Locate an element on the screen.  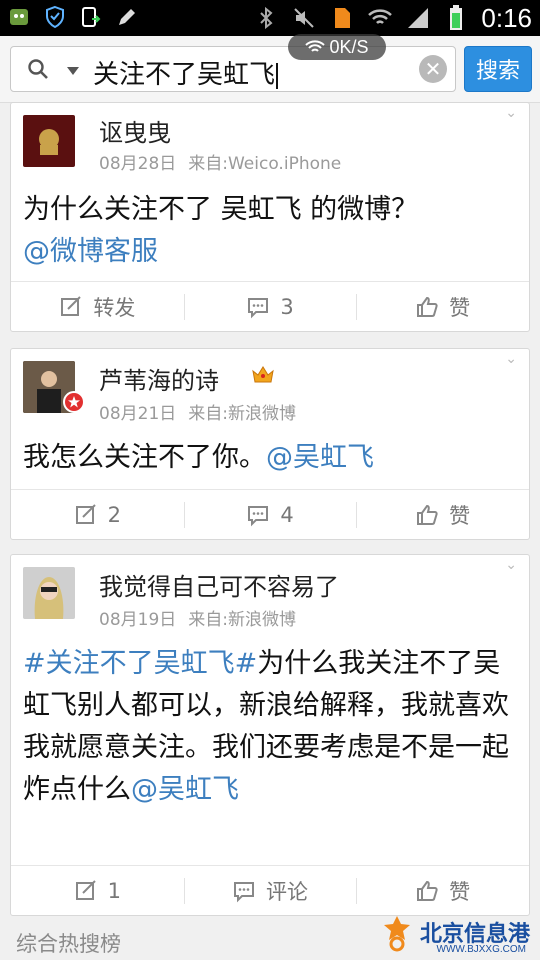
clear-search-icon: ✕ is located at coordinates (433, 69).